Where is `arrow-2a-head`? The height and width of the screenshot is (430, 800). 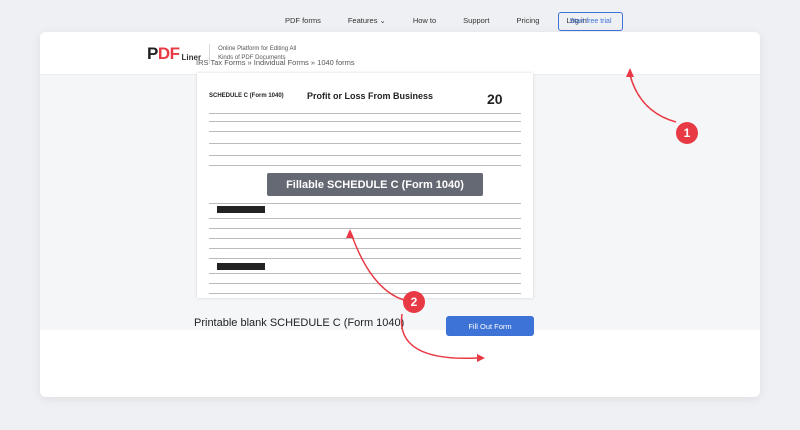
arrow-2a-head is located at coordinates (350, 233).